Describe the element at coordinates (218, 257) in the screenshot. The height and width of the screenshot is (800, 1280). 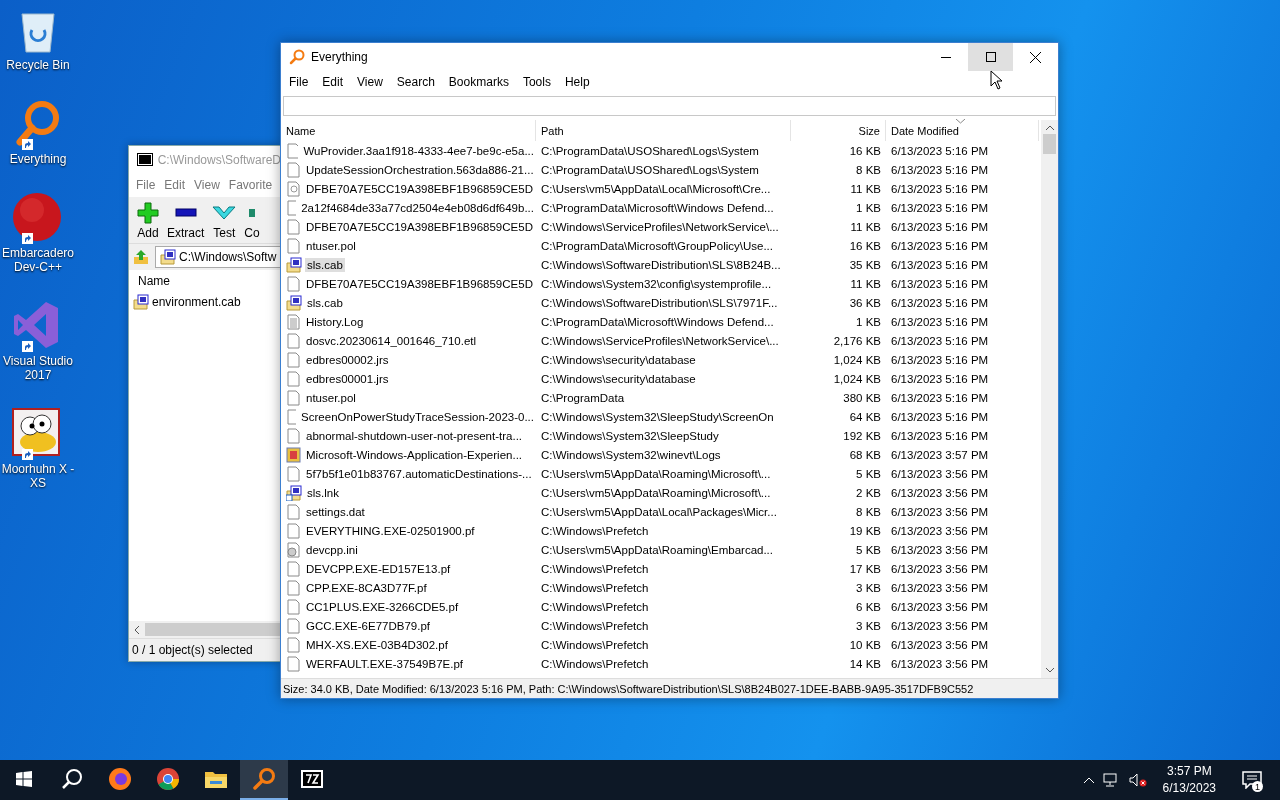
I see `address-field: C:\Windows\Softw` at that location.